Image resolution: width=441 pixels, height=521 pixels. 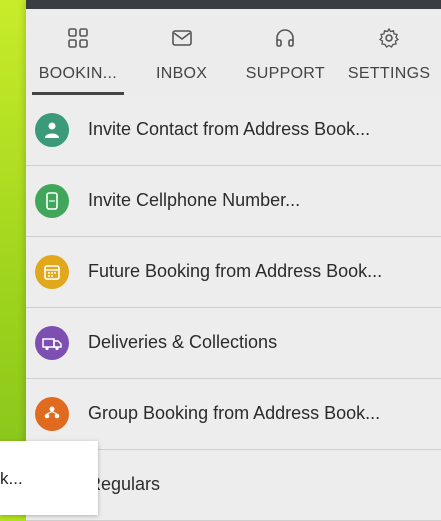 I want to click on headphones-icon, so click(x=285, y=38).